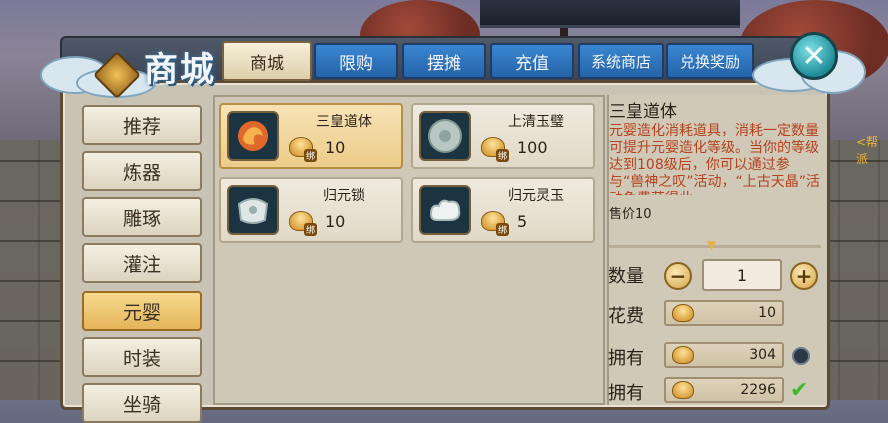  Describe the element at coordinates (444, 61) in the screenshot. I see `tab-stall: 摆摊` at that location.